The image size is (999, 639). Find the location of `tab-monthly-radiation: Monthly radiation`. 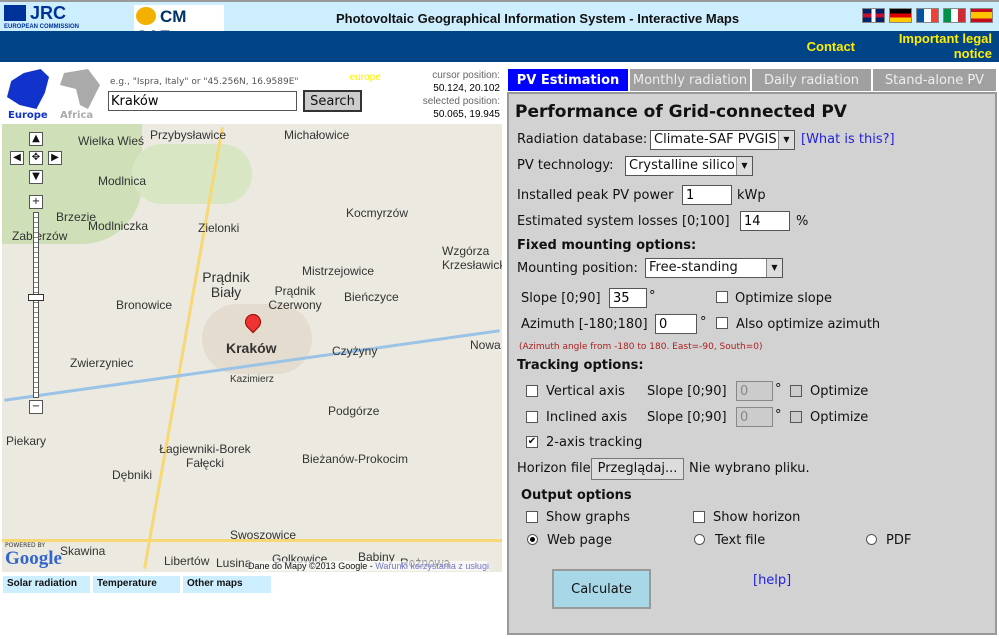

tab-monthly-radiation: Monthly radiation is located at coordinates (690, 80).